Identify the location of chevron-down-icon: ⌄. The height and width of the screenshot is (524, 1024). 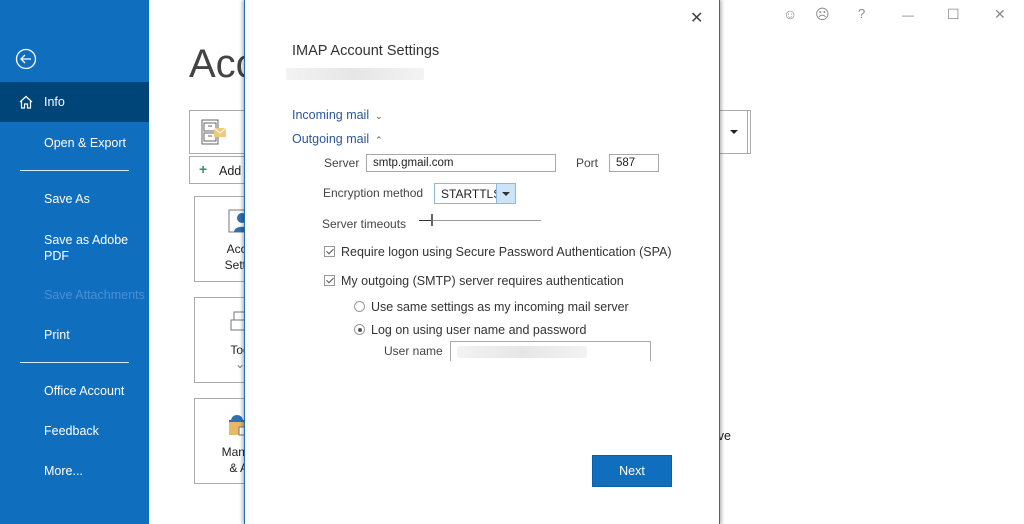
(379, 116).